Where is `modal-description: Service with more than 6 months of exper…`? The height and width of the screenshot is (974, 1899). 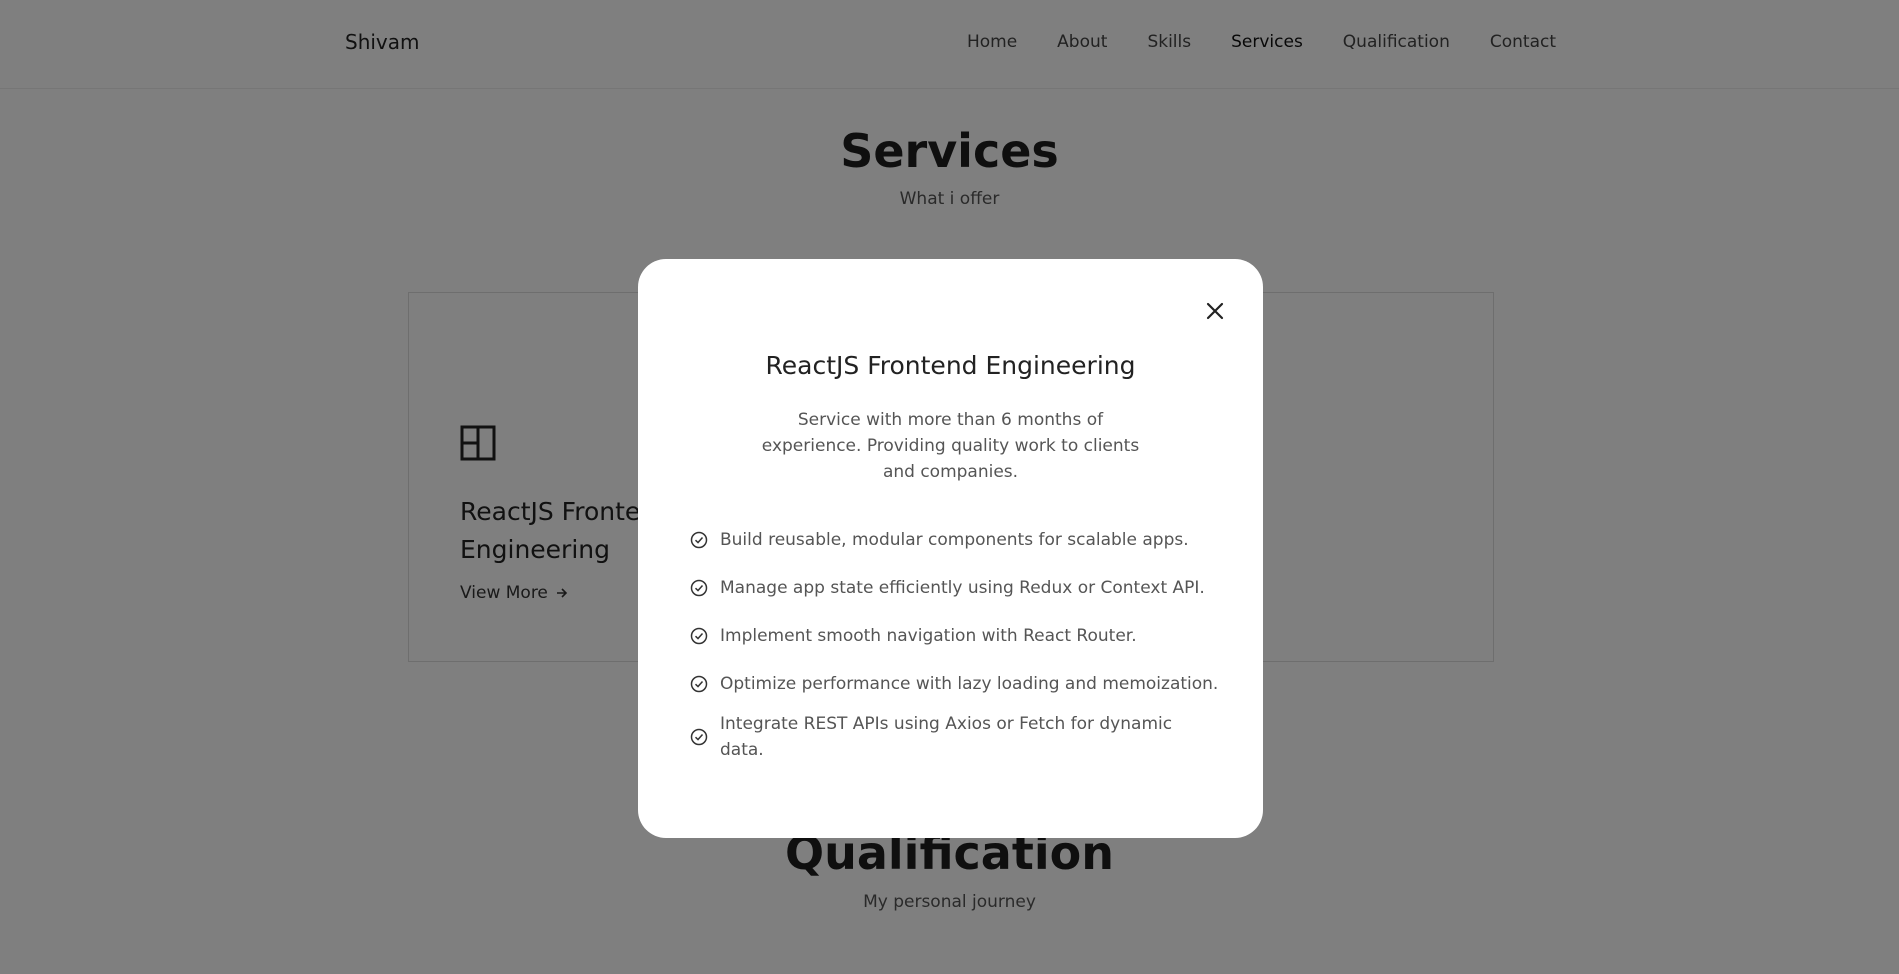 modal-description: Service with more than 6 months of exper… is located at coordinates (950, 446).